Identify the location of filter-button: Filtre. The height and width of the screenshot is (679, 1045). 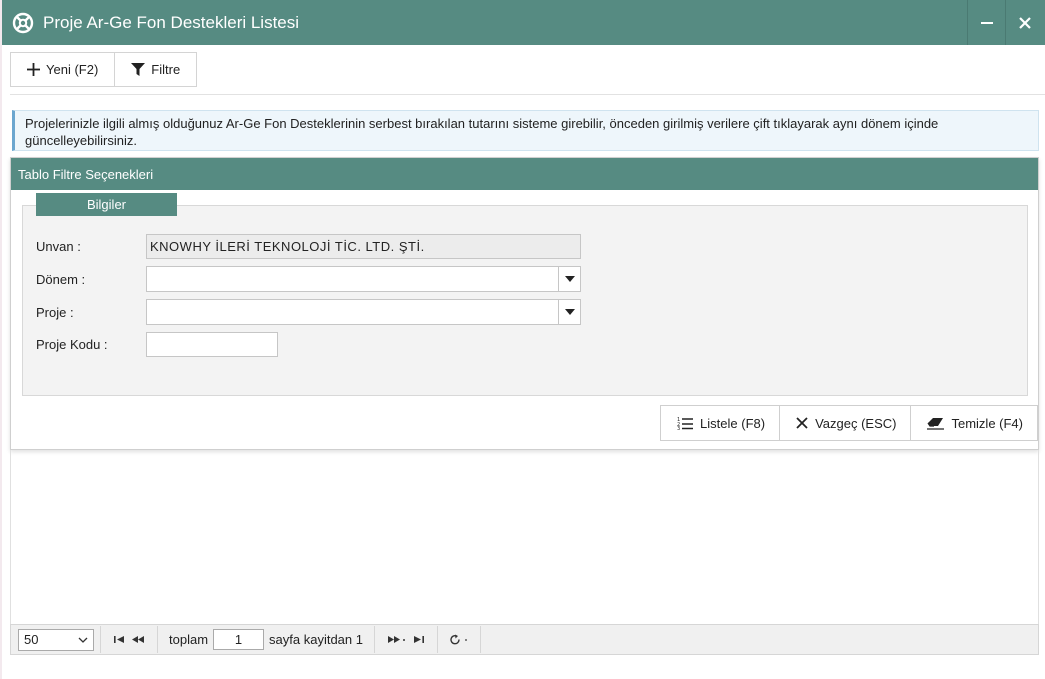
(155, 69).